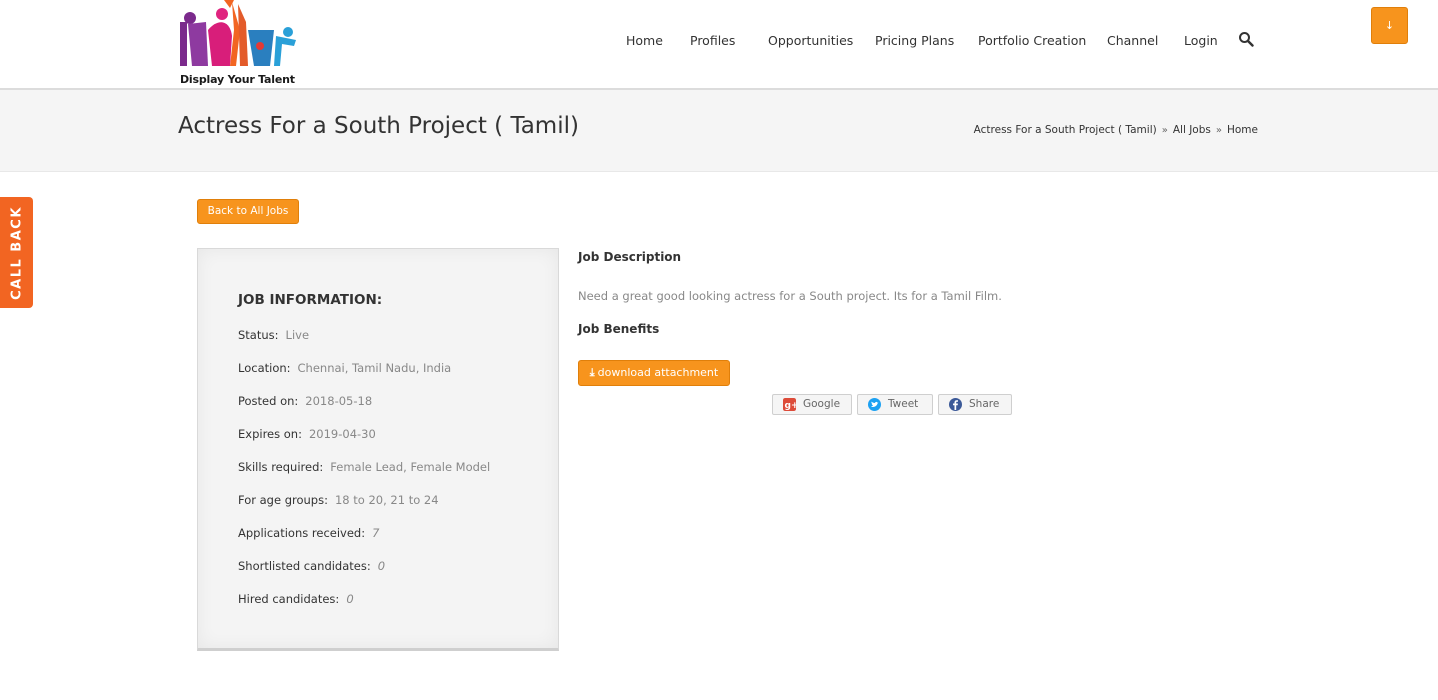  I want to click on share-google-button: g+ Google, so click(812, 404).